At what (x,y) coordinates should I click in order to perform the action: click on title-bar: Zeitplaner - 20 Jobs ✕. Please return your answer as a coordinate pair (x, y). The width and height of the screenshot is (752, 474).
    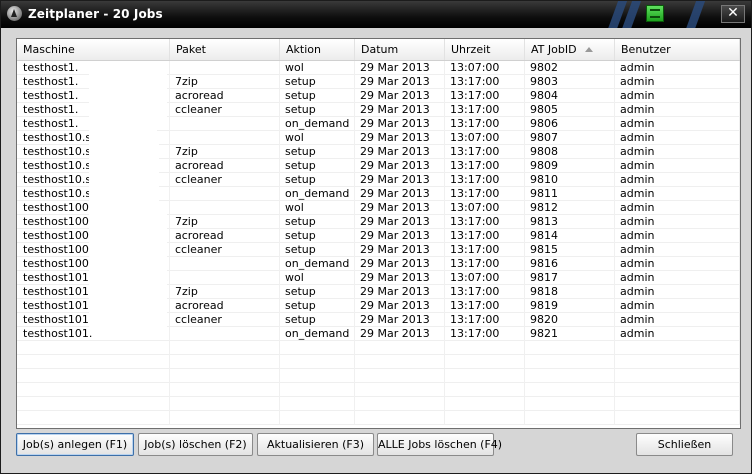
    Looking at the image, I should click on (376, 14).